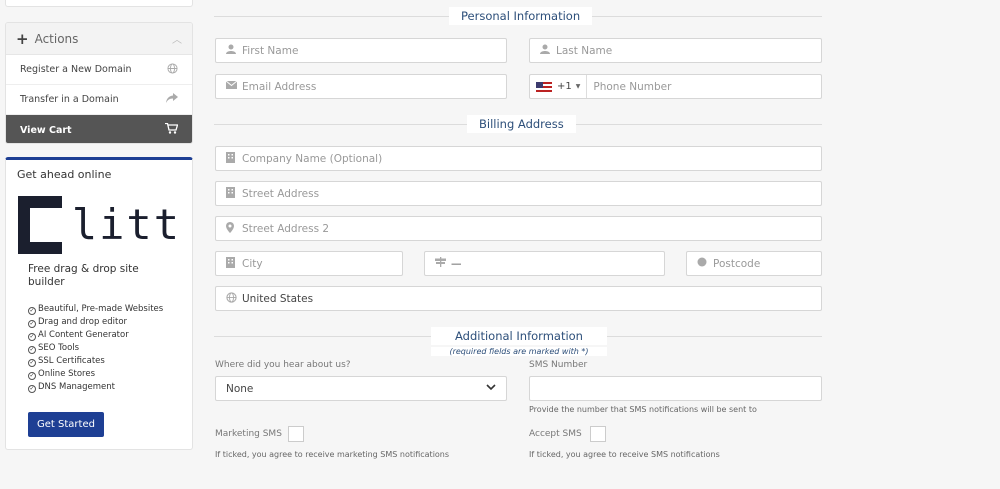 The width and height of the screenshot is (1000, 489). Describe the element at coordinates (578, 86) in the screenshot. I see `caret-down-icon: ▼` at that location.